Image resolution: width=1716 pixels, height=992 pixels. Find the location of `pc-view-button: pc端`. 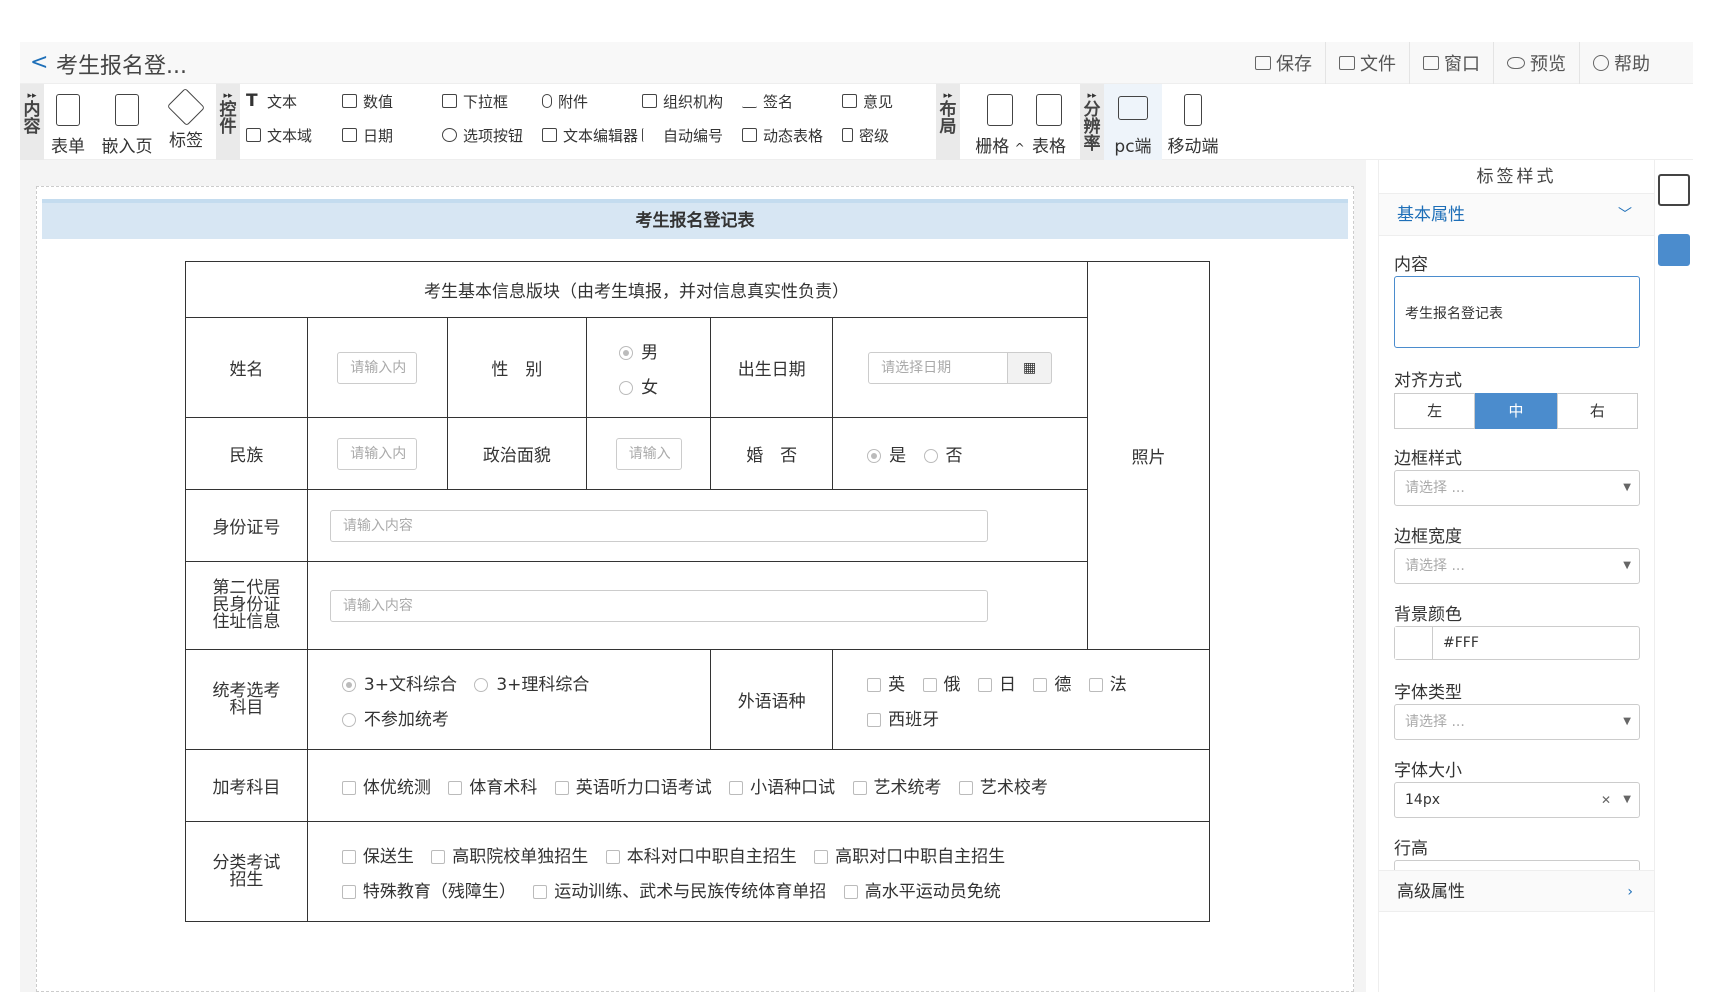

pc-view-button: pc端 is located at coordinates (1133, 122).